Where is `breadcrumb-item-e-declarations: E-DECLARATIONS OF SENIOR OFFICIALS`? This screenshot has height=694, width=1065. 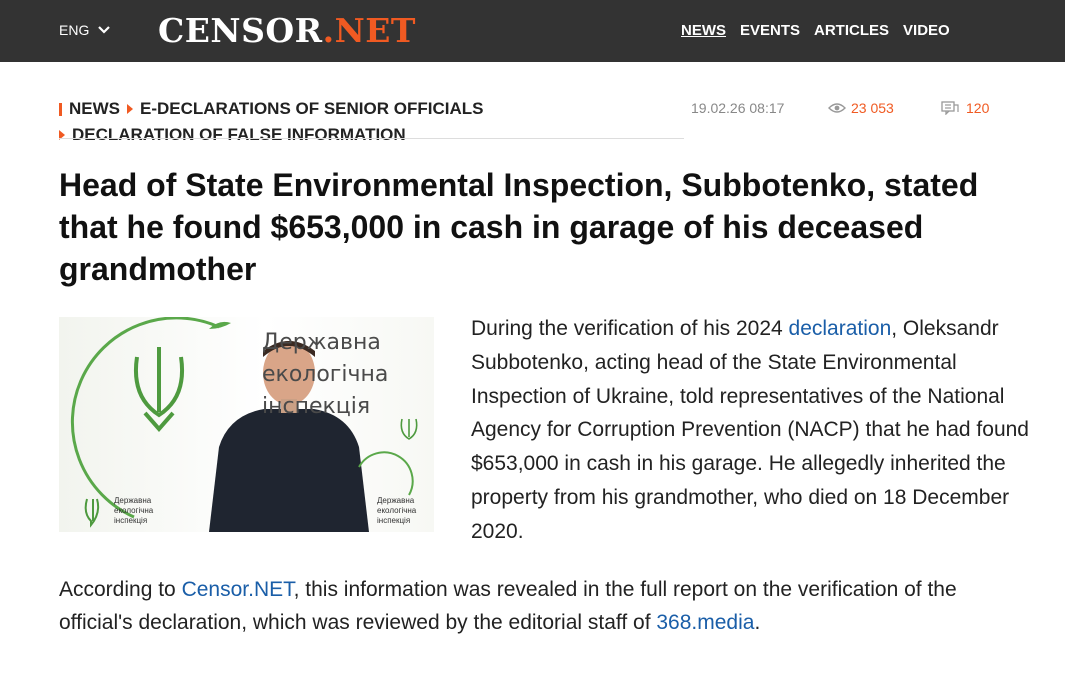
breadcrumb-item-e-declarations: E-DECLARATIONS OF SENIOR OFFICIALS is located at coordinates (311, 109).